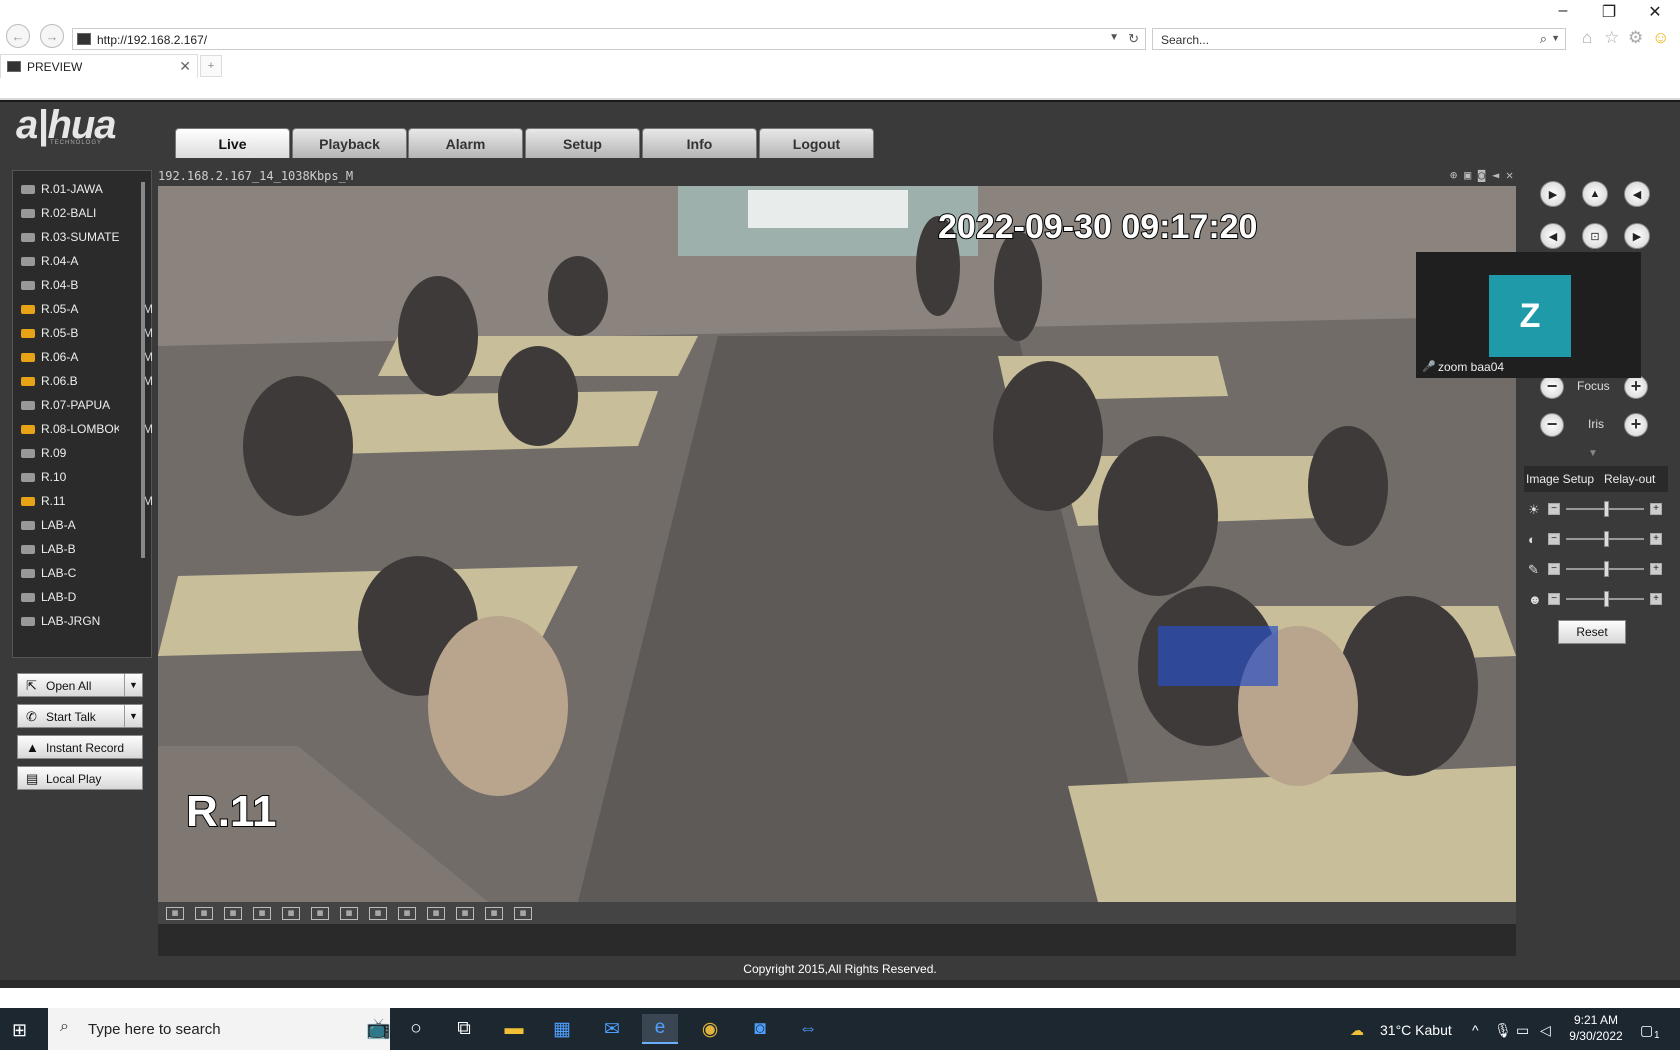  Describe the element at coordinates (154, 1029) in the screenshot. I see `taskbar-search-placeholder: Type here to search` at that location.